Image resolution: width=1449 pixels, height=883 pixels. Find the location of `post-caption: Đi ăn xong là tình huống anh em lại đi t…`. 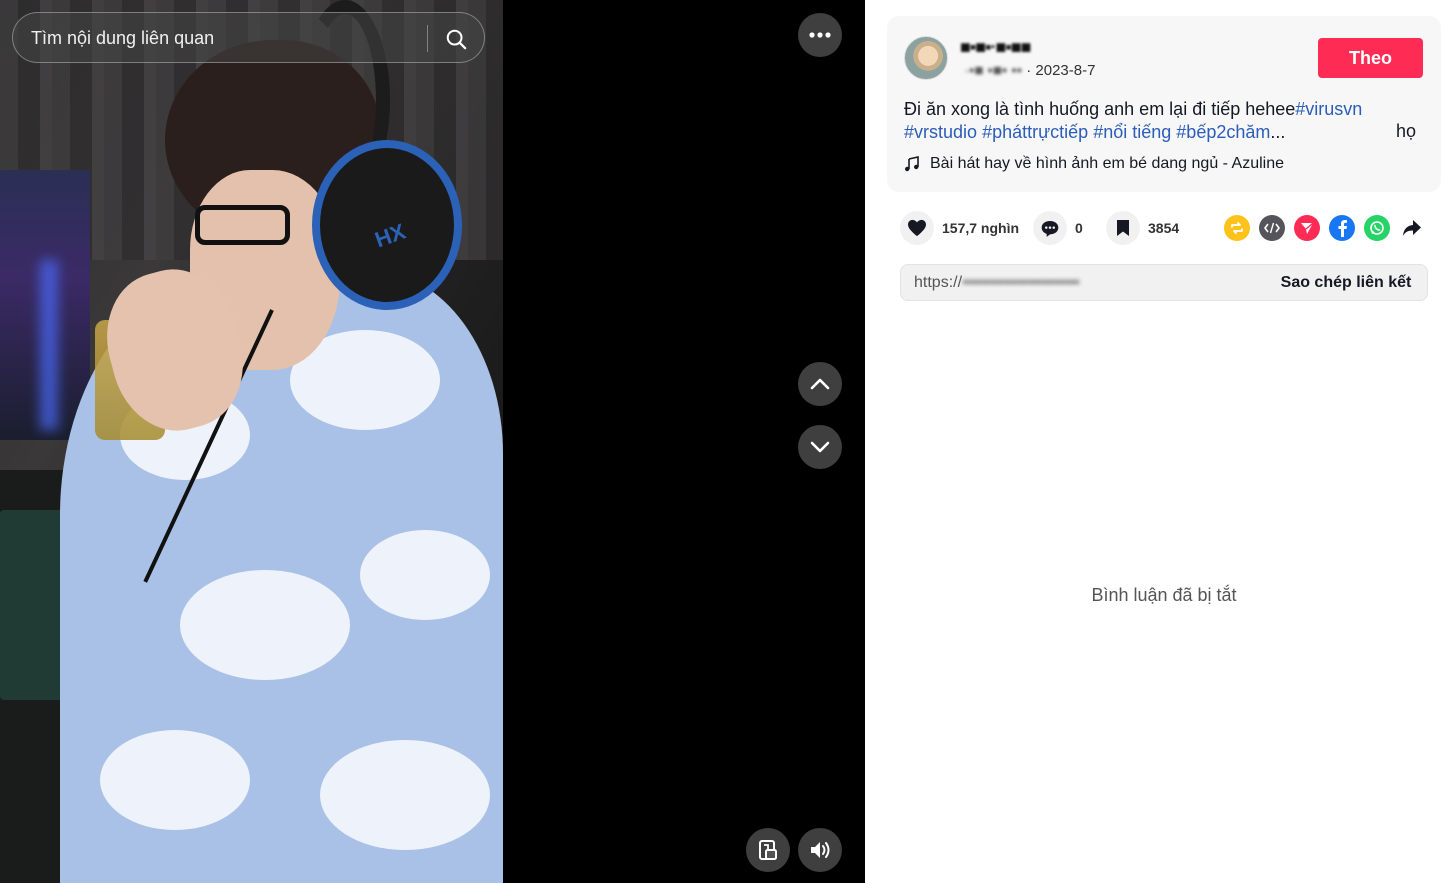

post-caption: Đi ăn xong là tình huống anh em lại đi t… is located at coordinates (1139, 121).